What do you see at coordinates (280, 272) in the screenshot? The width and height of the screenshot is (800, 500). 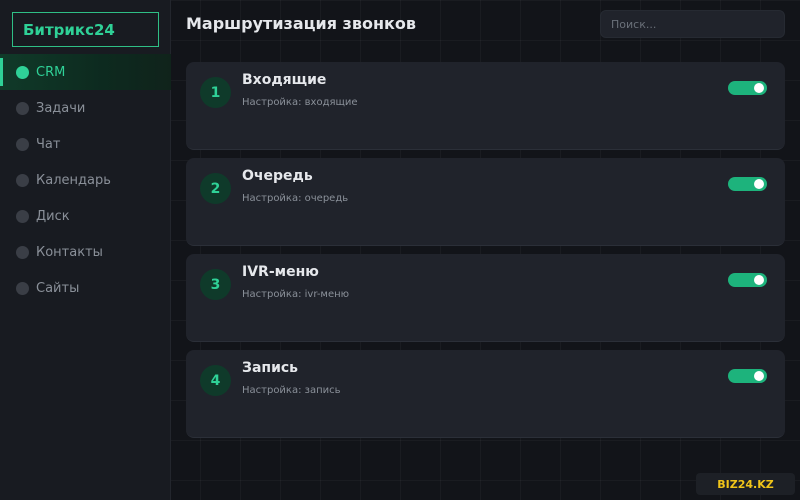 I see `card-title: IVR-меню` at bounding box center [280, 272].